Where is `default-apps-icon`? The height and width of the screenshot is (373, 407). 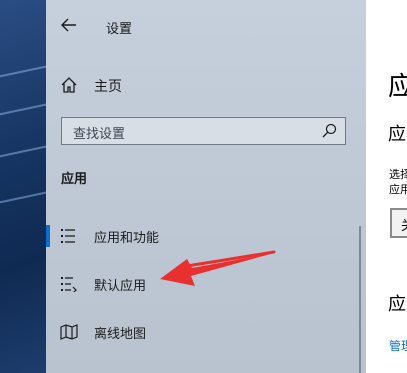
default-apps-icon is located at coordinates (69, 284).